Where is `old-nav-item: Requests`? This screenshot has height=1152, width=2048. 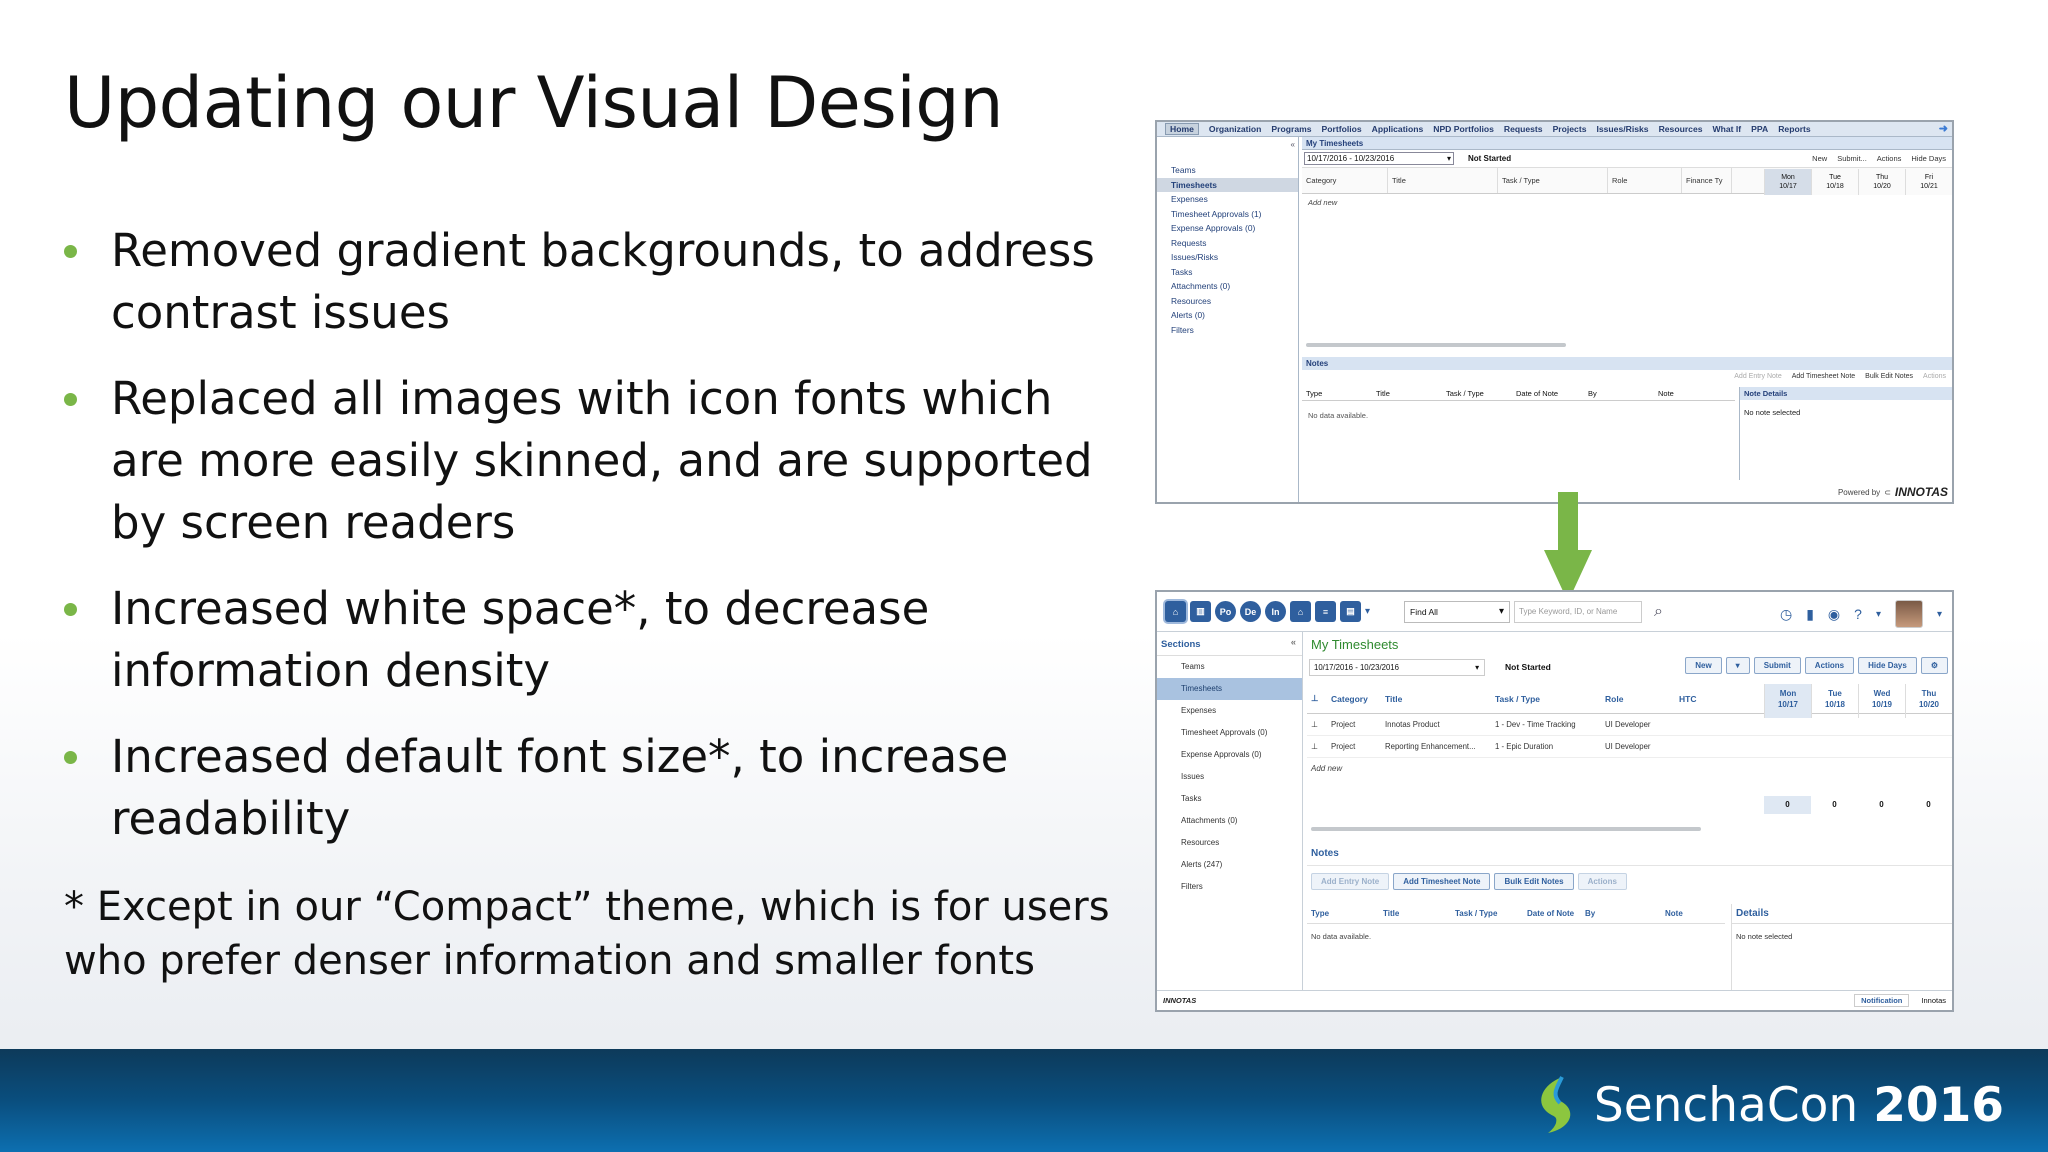 old-nav-item: Requests is located at coordinates (1523, 129).